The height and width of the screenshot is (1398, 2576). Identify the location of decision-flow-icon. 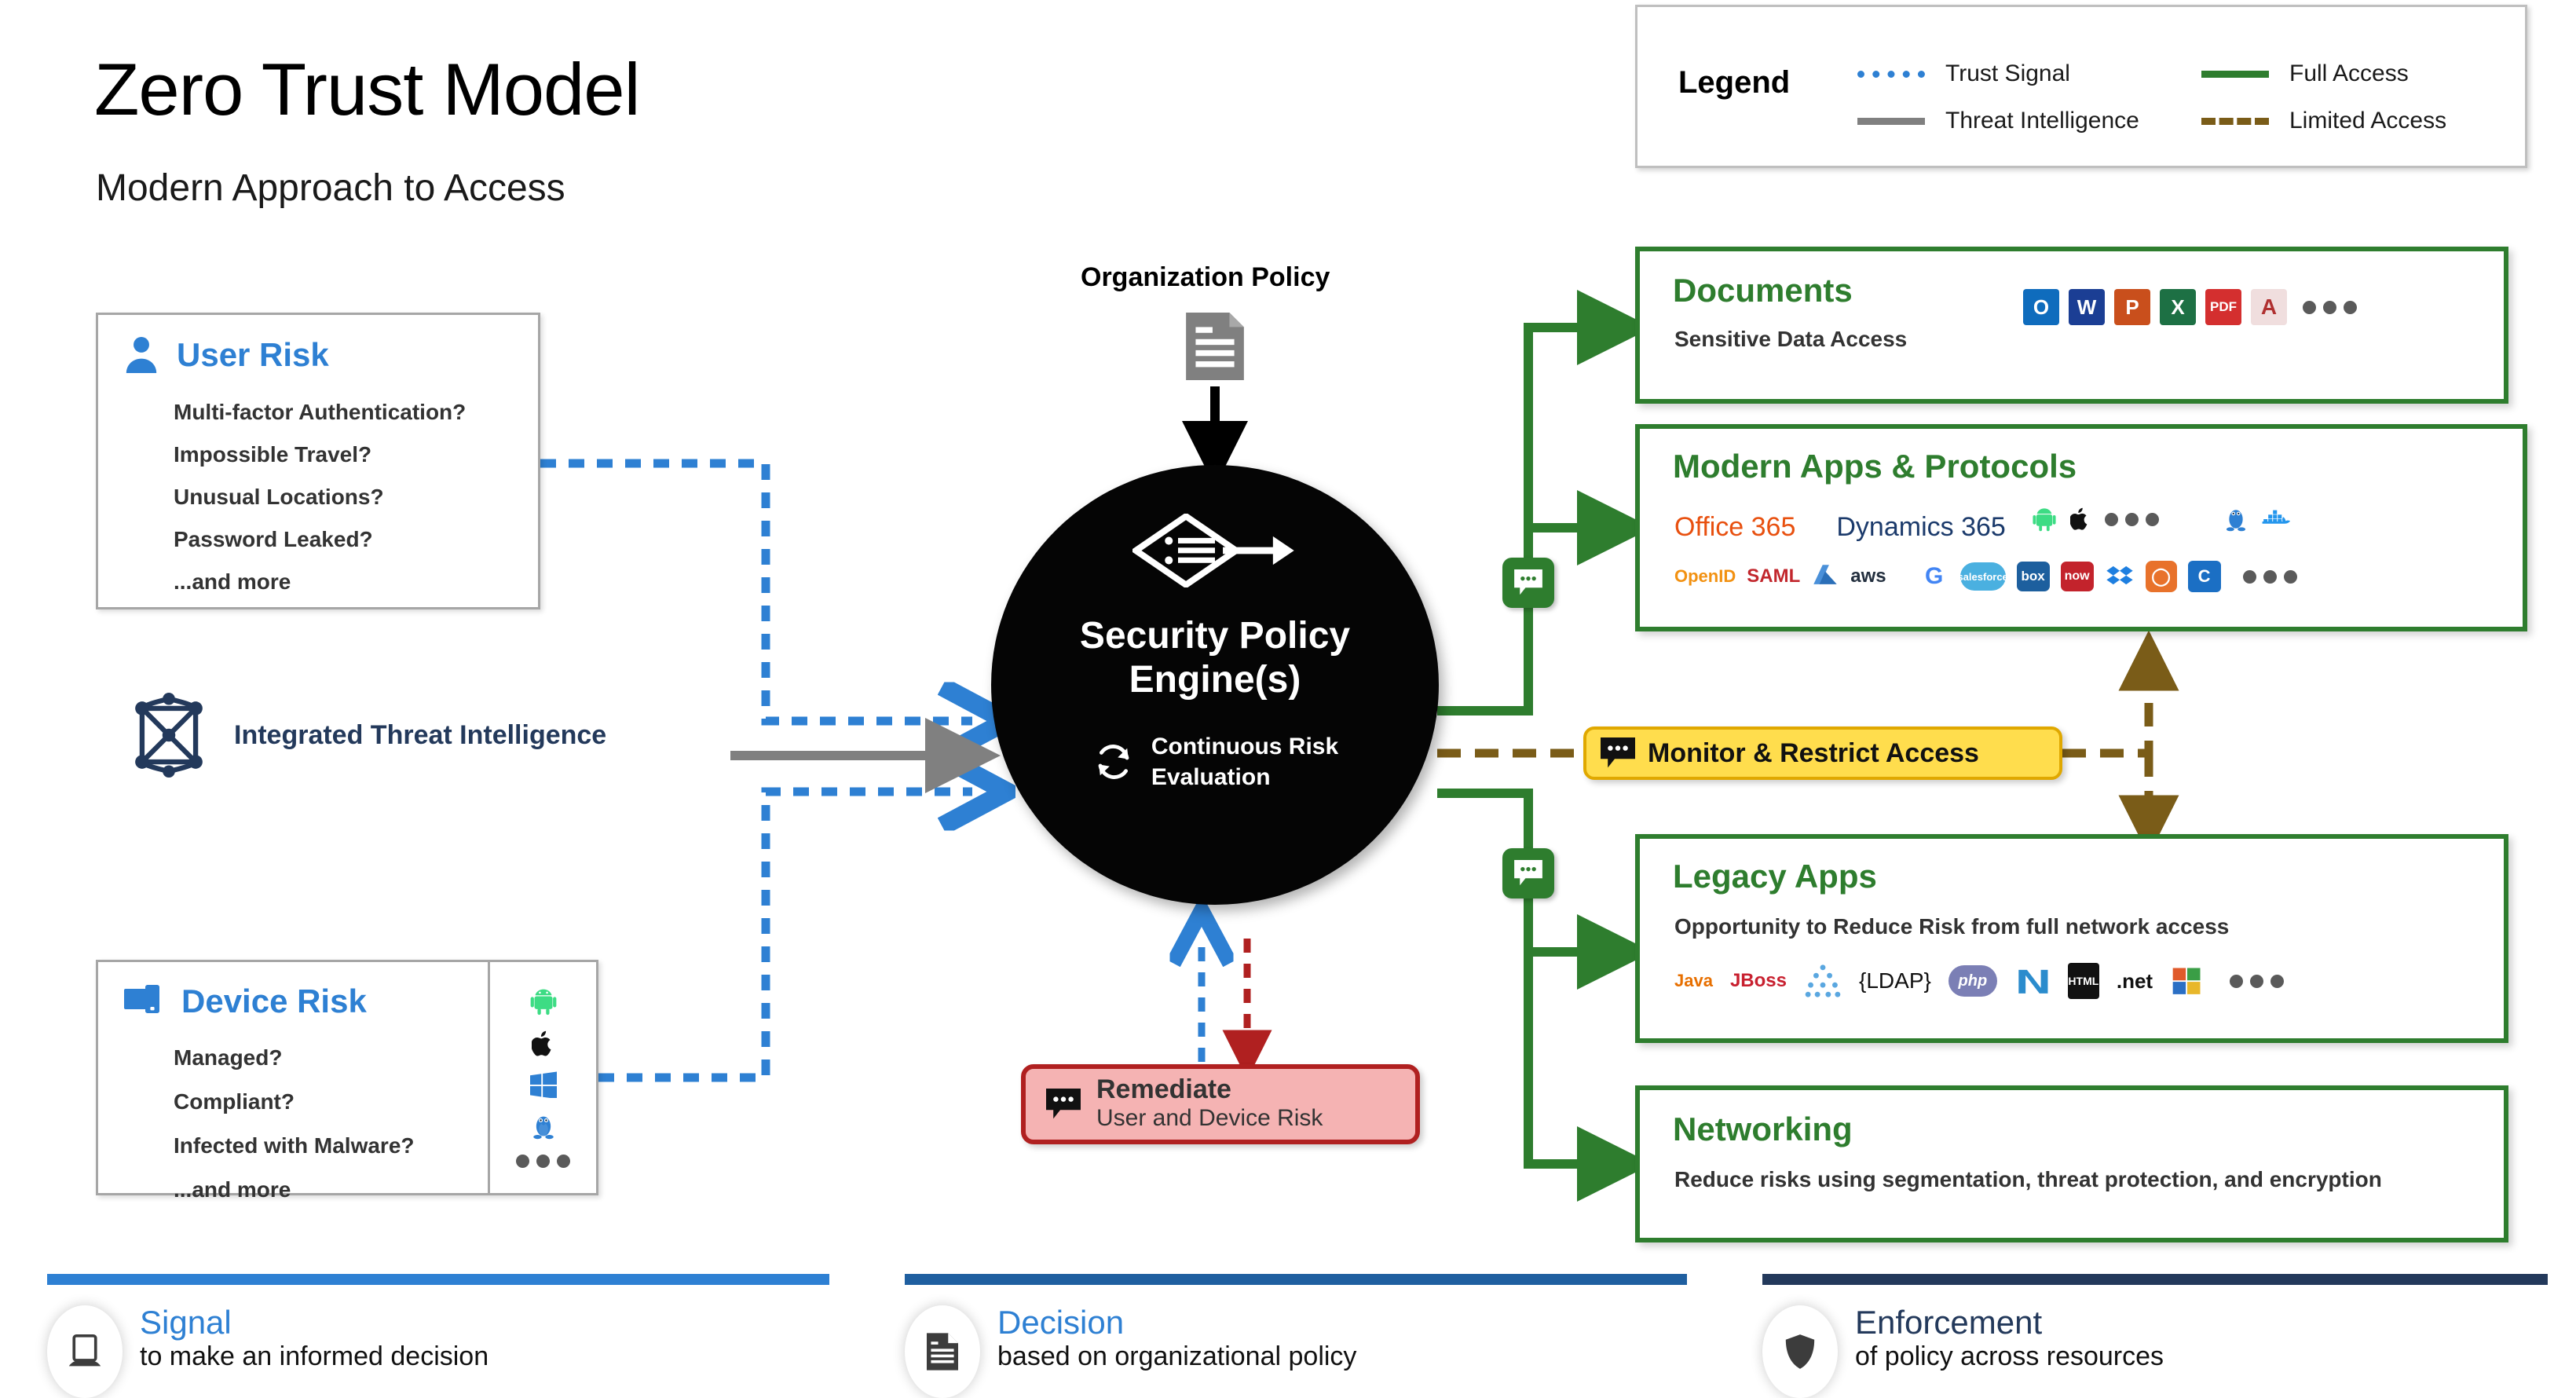
(1214, 550).